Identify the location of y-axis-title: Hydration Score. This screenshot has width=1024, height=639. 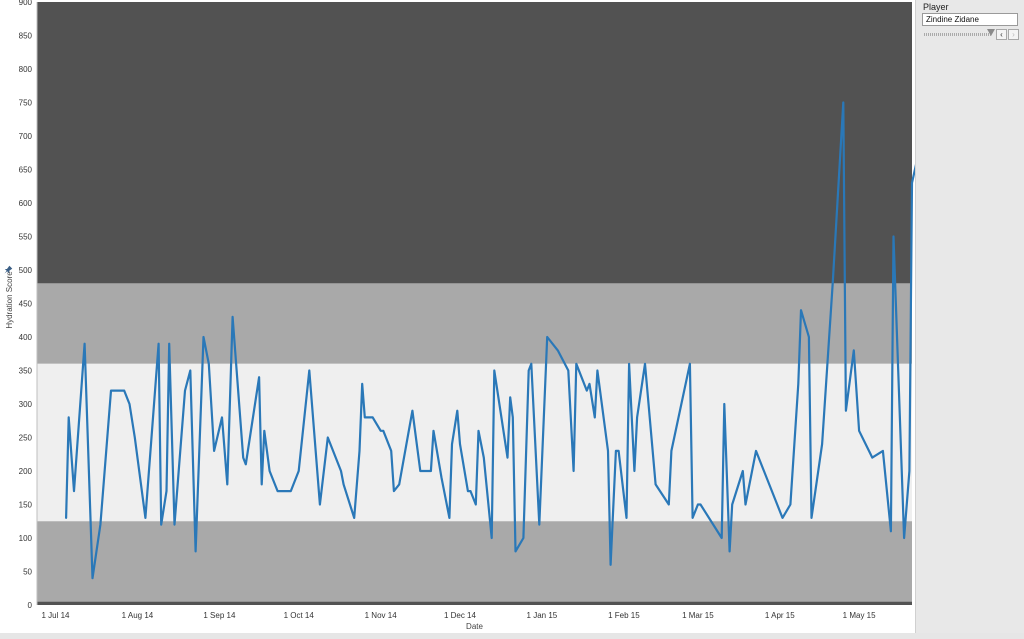
(9, 300).